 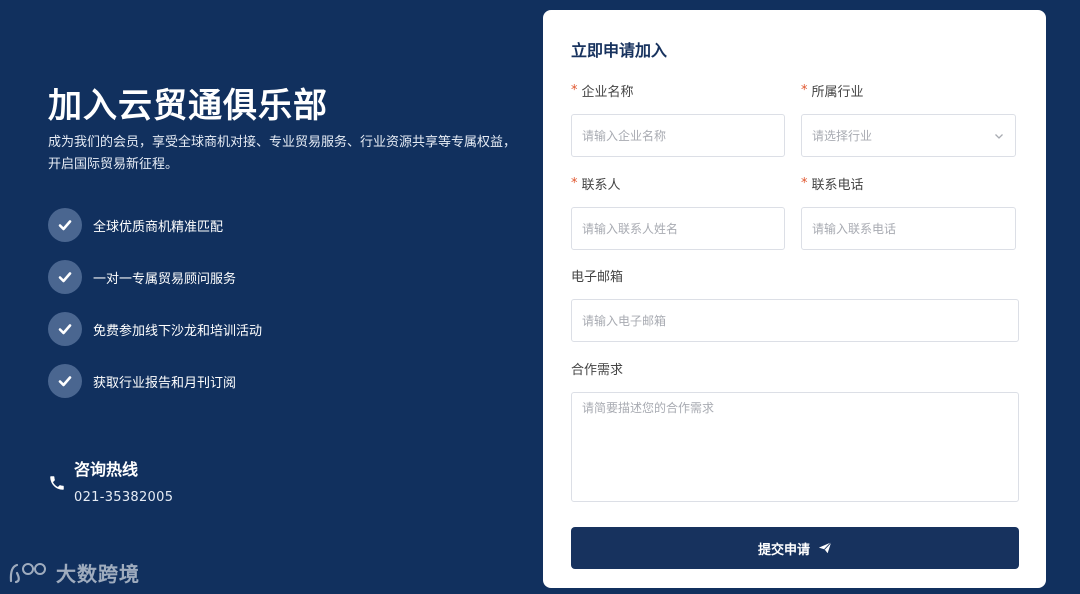 I want to click on phone-icon, so click(x=57, y=483).